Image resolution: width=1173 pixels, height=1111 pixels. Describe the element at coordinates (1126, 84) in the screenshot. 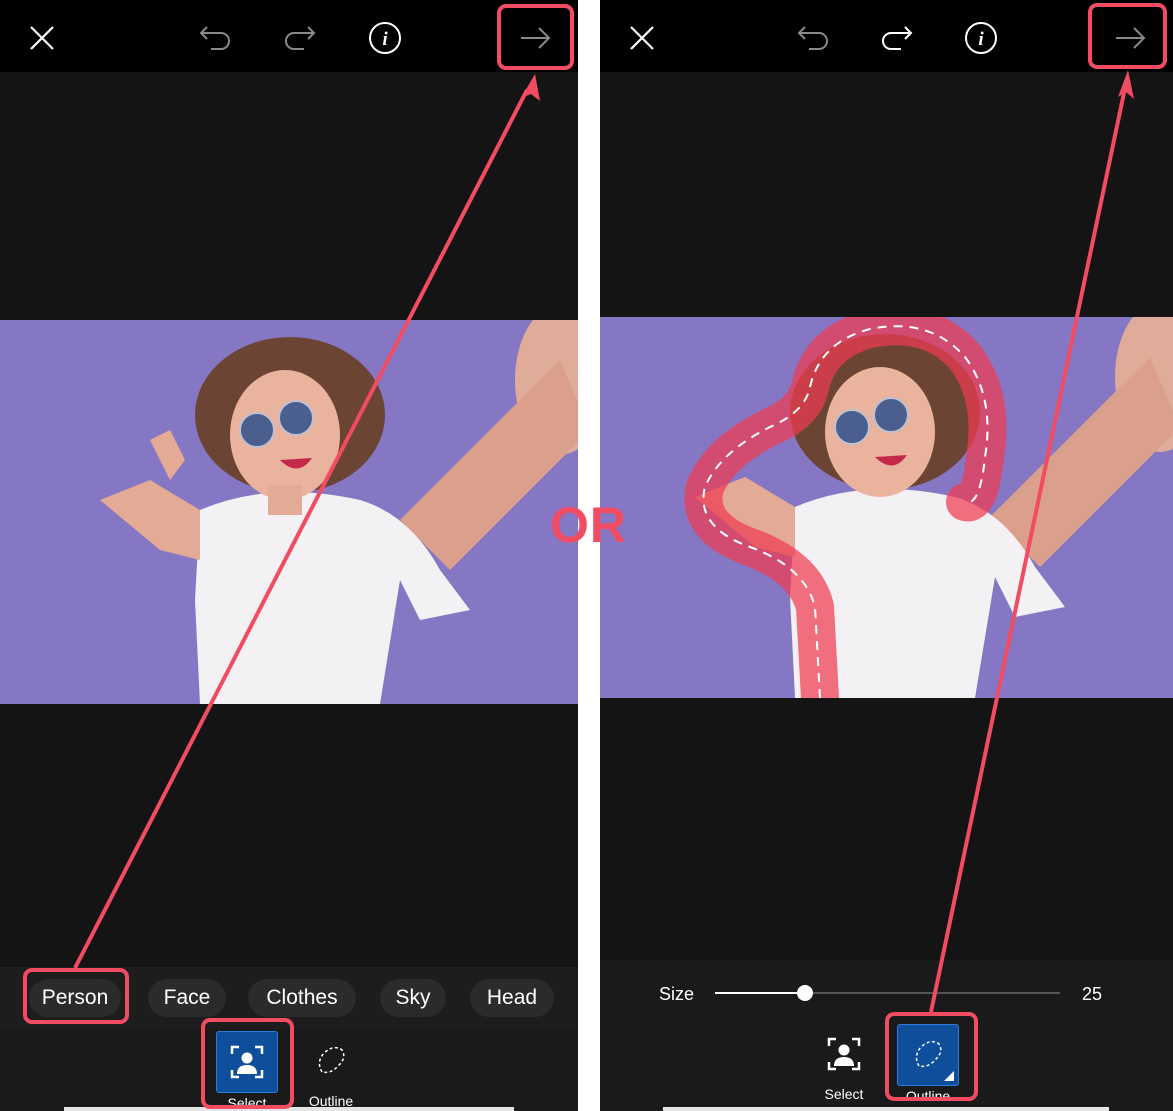

I see `arrow-right-head` at that location.